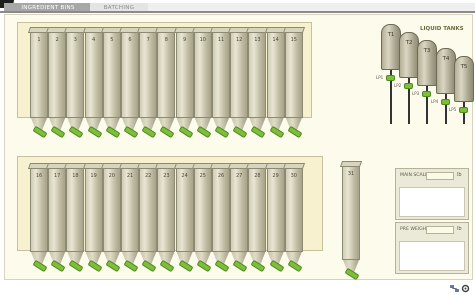 The image size is (475, 295). What do you see at coordinates (184, 176) in the screenshot?
I see `bin-number: 24` at bounding box center [184, 176].